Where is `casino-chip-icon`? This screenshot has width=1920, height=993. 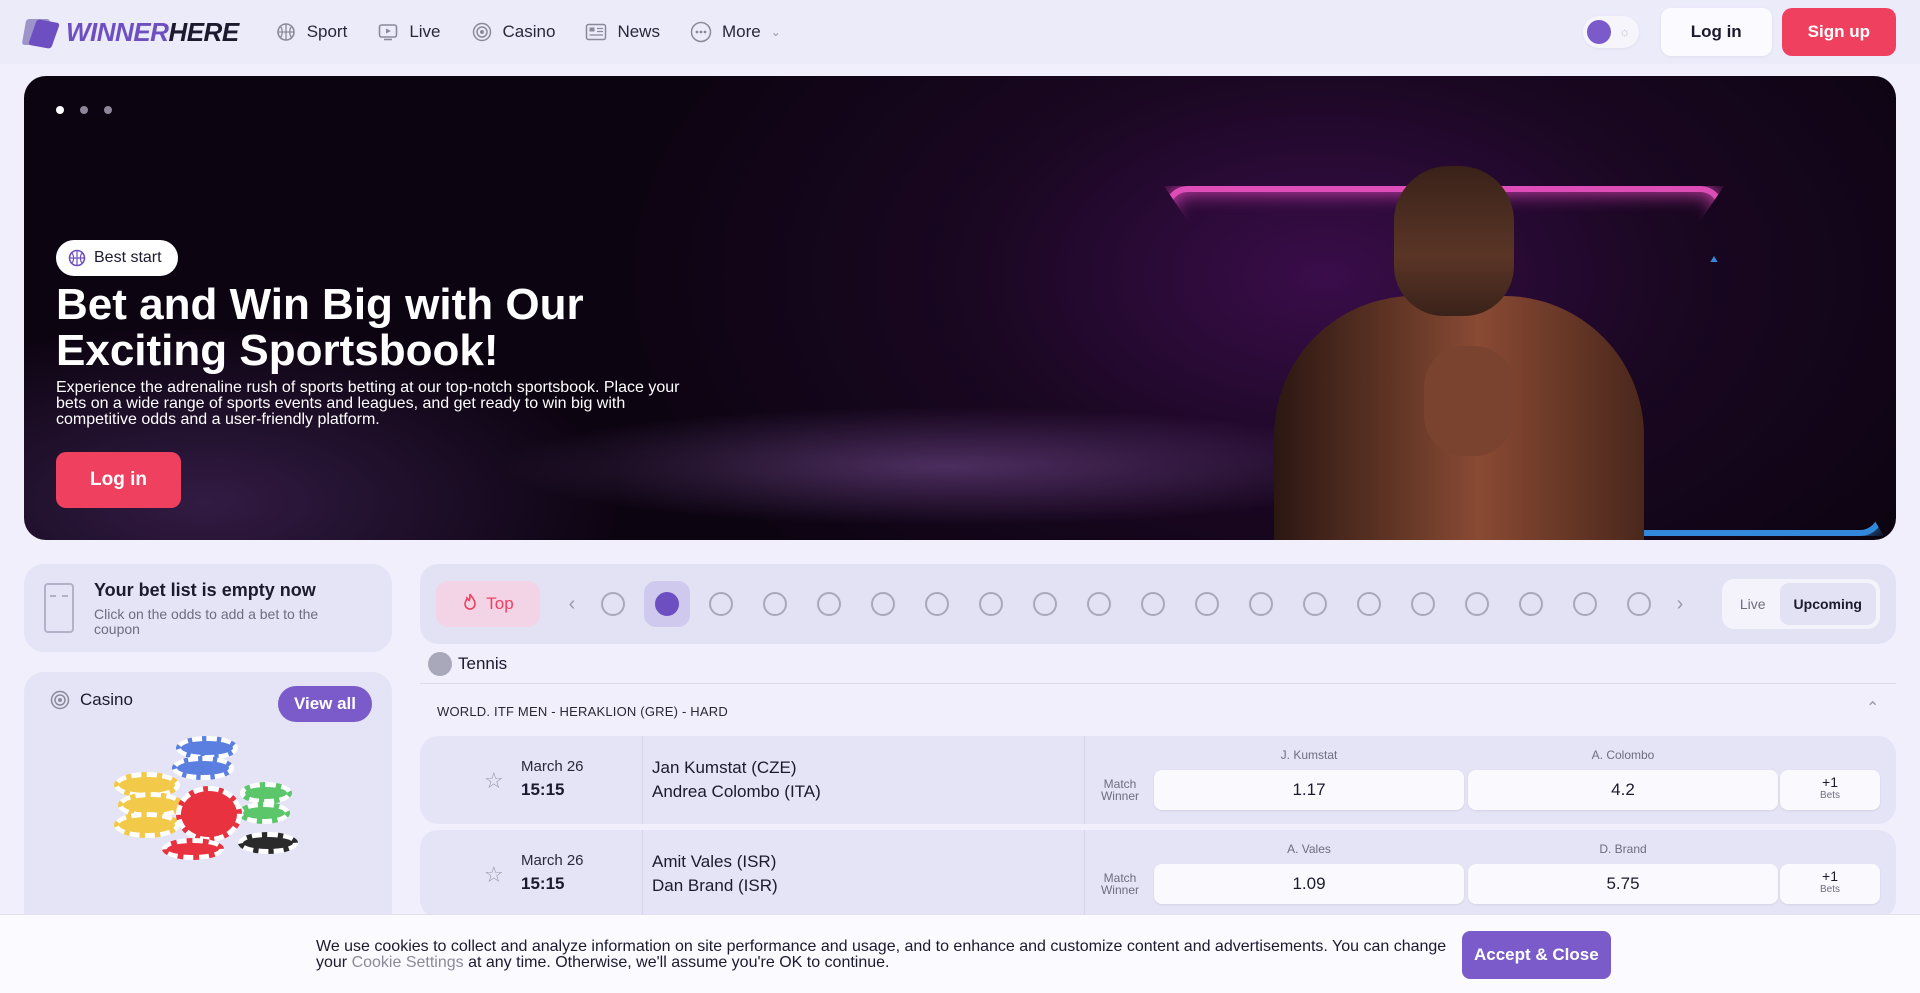
casino-chip-icon is located at coordinates (60, 700).